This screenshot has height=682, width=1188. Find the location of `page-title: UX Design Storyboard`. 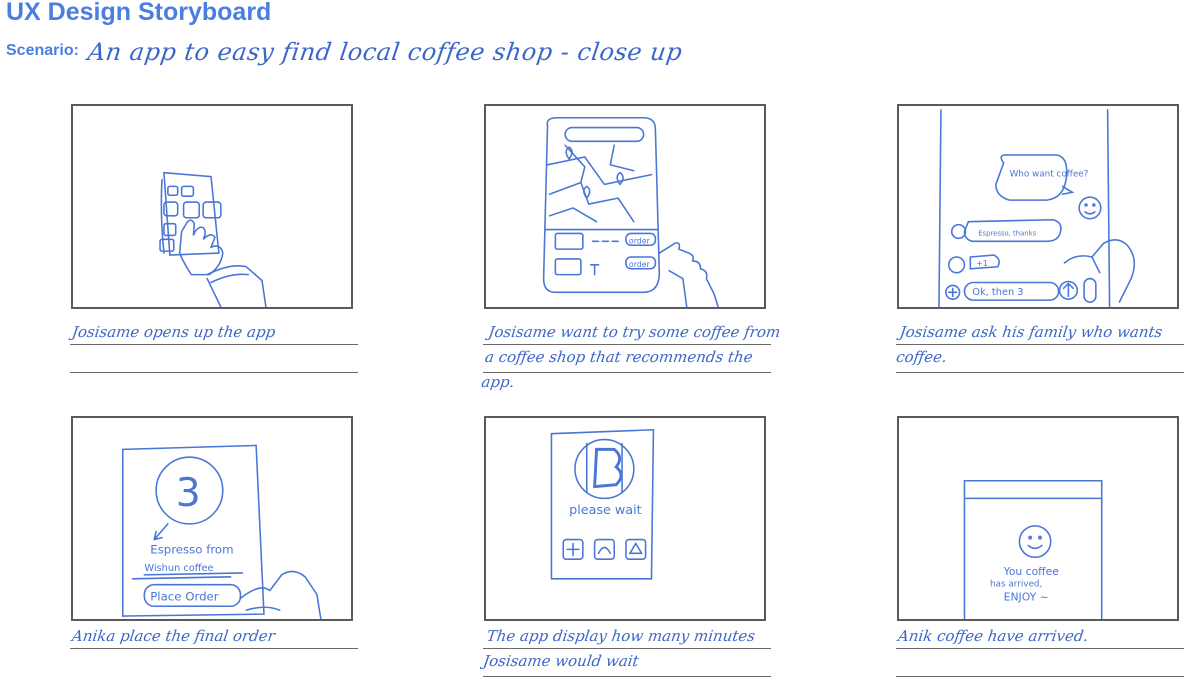

page-title: UX Design Storyboard is located at coordinates (139, 13).